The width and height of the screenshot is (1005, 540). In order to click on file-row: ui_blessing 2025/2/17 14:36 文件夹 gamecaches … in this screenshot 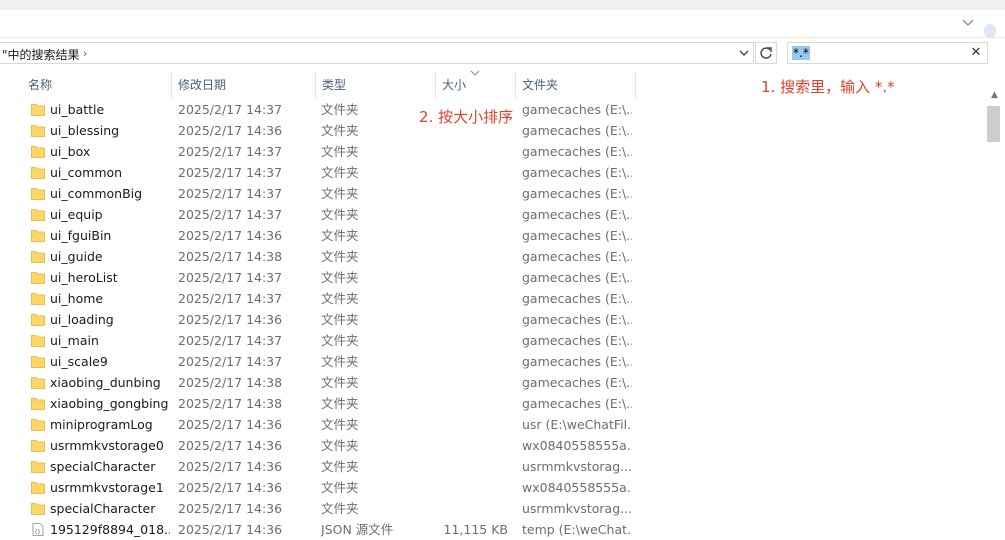, I will do `click(495, 130)`.